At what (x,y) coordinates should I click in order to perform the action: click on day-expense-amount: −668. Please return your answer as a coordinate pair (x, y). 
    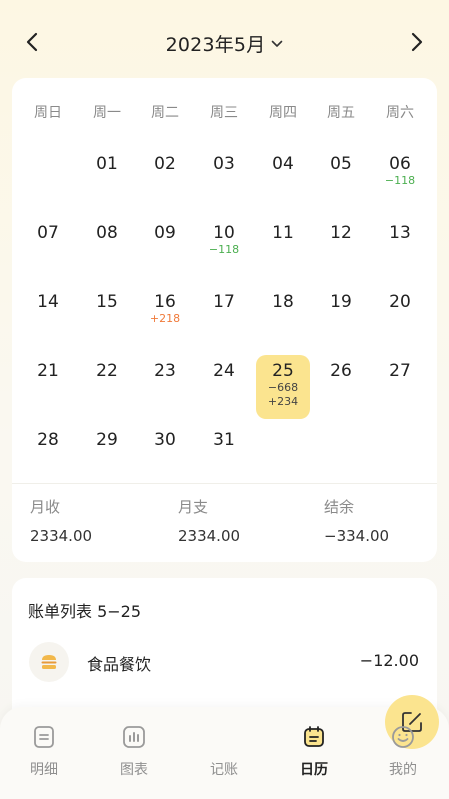
    Looking at the image, I should click on (283, 387).